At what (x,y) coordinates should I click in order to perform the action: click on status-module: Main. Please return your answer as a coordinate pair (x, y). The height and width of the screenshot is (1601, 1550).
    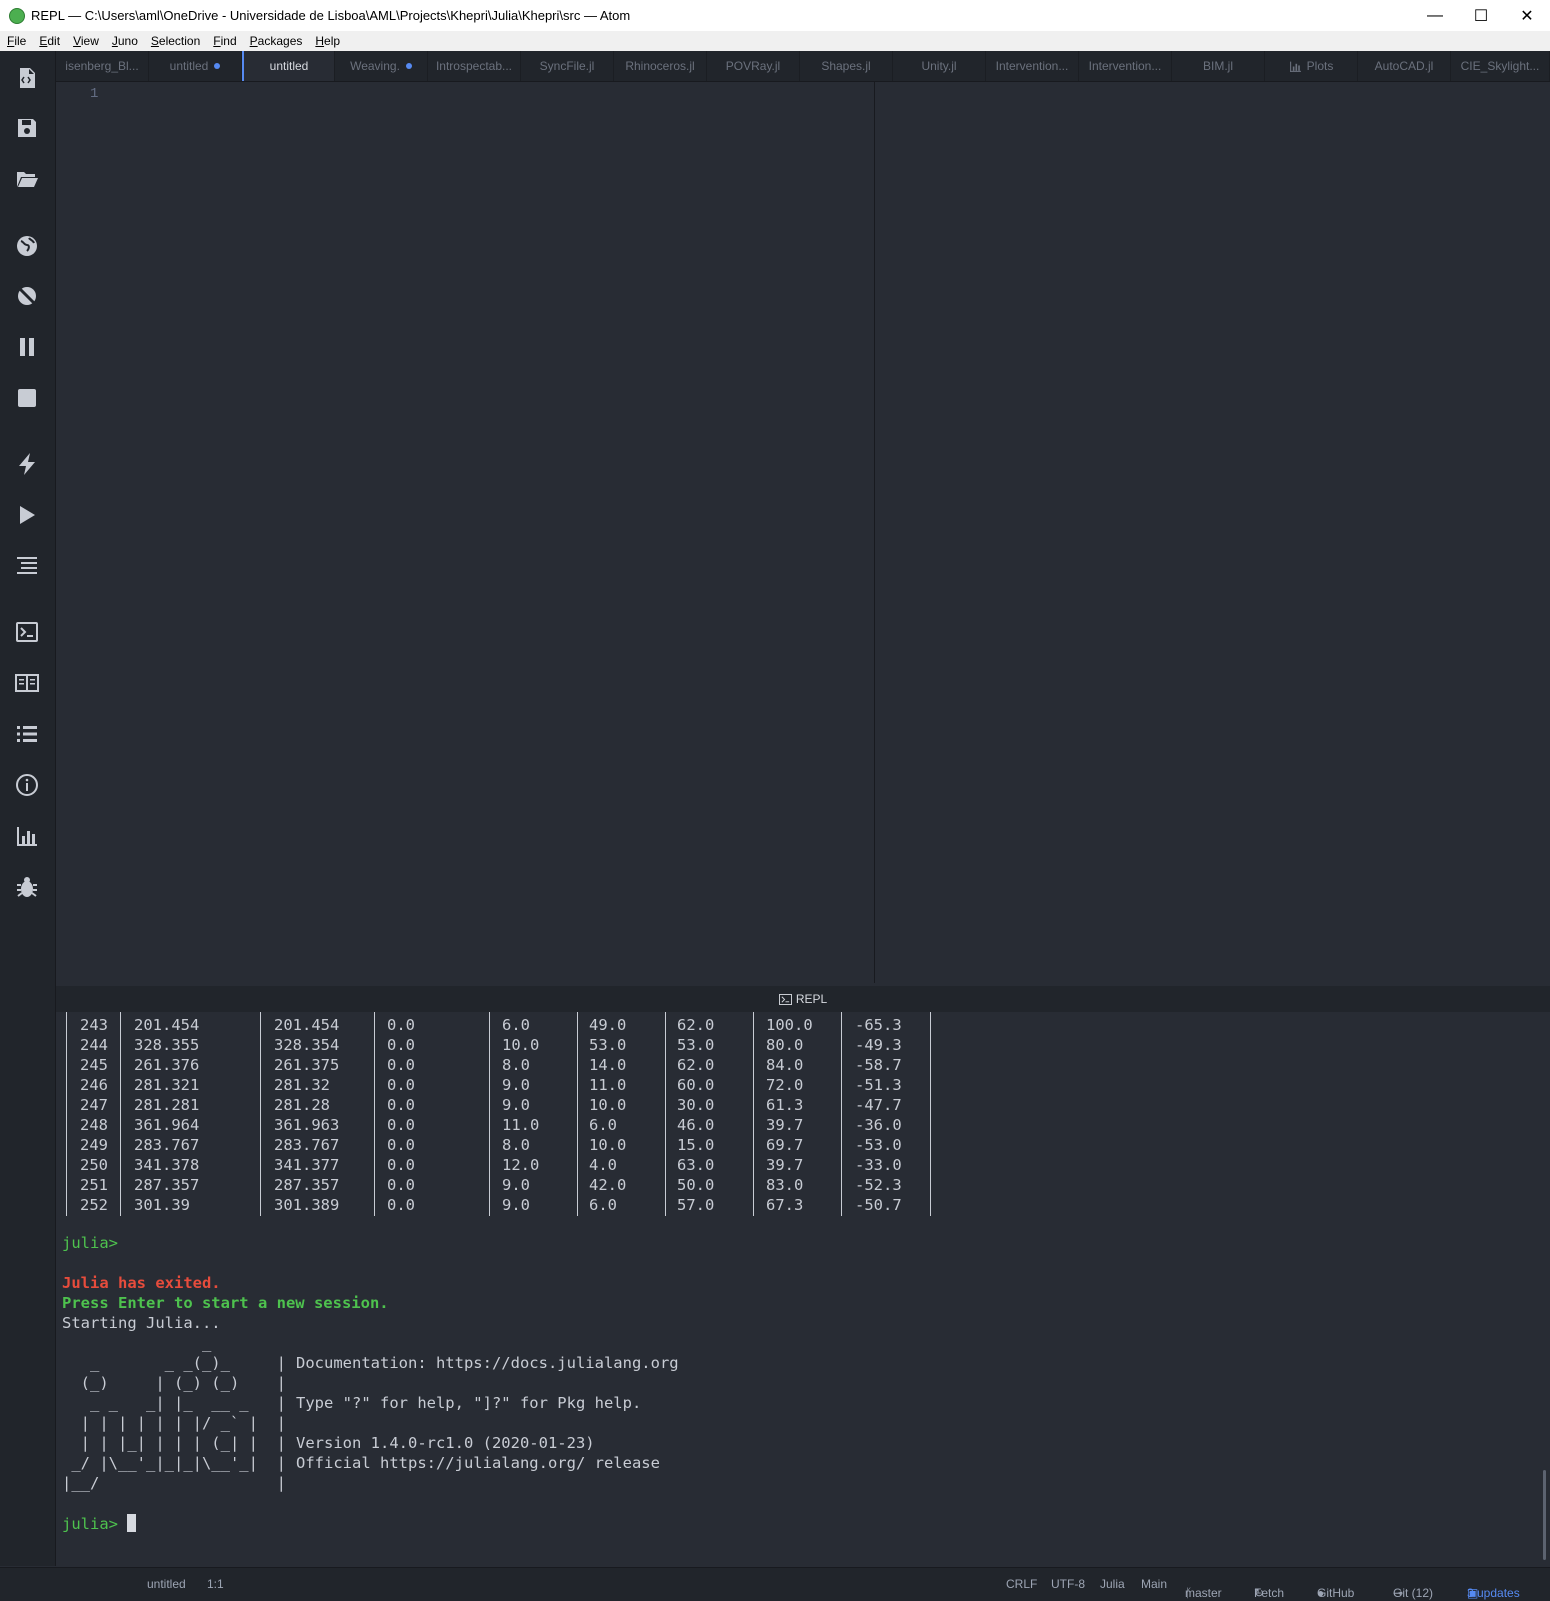
    Looking at the image, I should click on (1154, 1584).